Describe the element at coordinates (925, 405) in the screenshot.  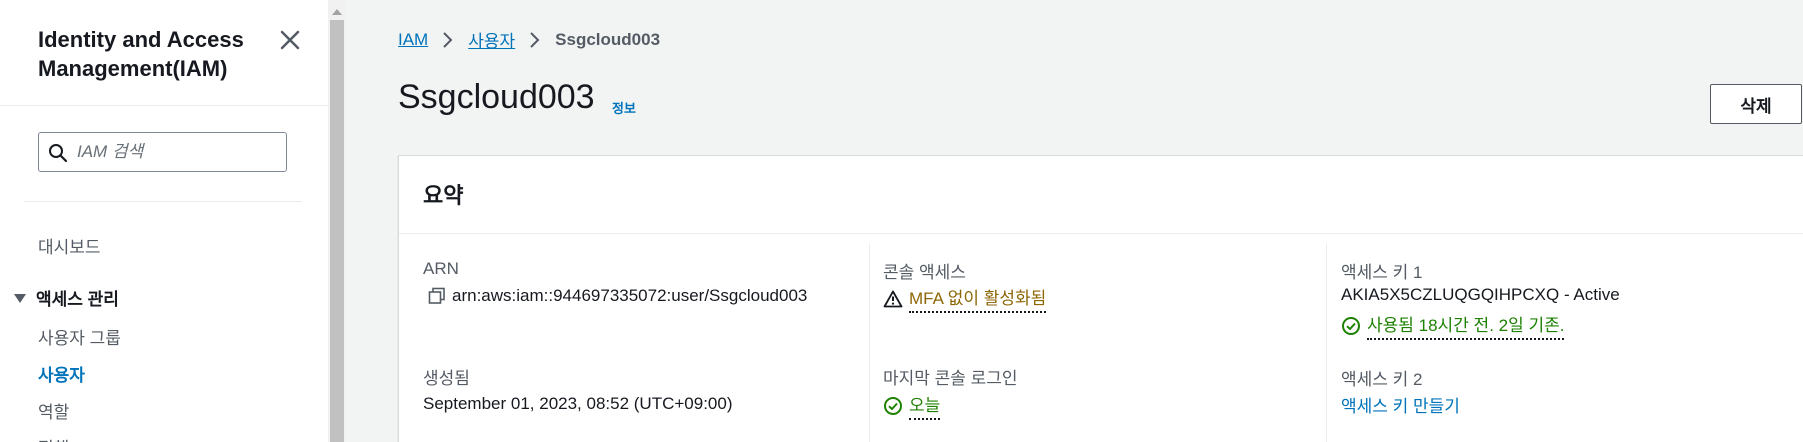
I see `last-login-text: 오늘` at that location.